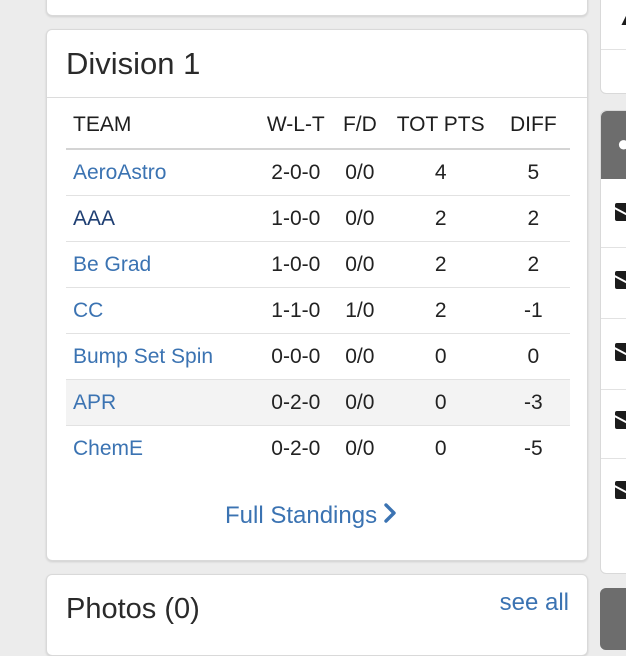 The width and height of the screenshot is (626, 656). I want to click on team-link-be-grad: Be Grad, so click(112, 264).